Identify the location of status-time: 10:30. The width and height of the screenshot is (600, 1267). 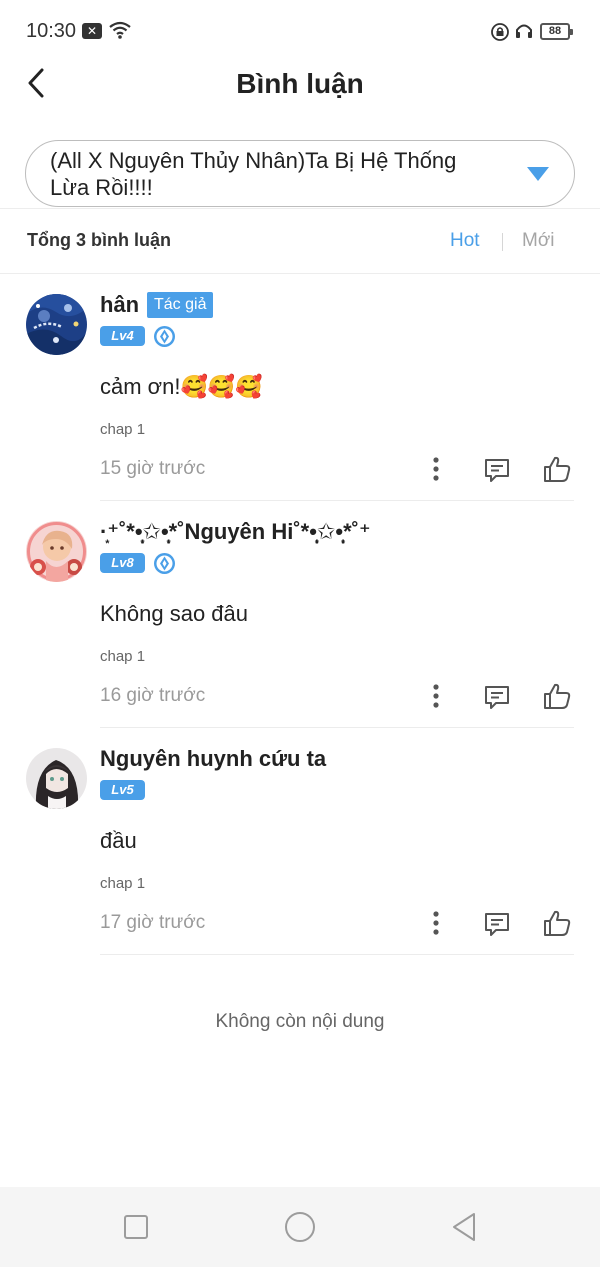
(51, 31).